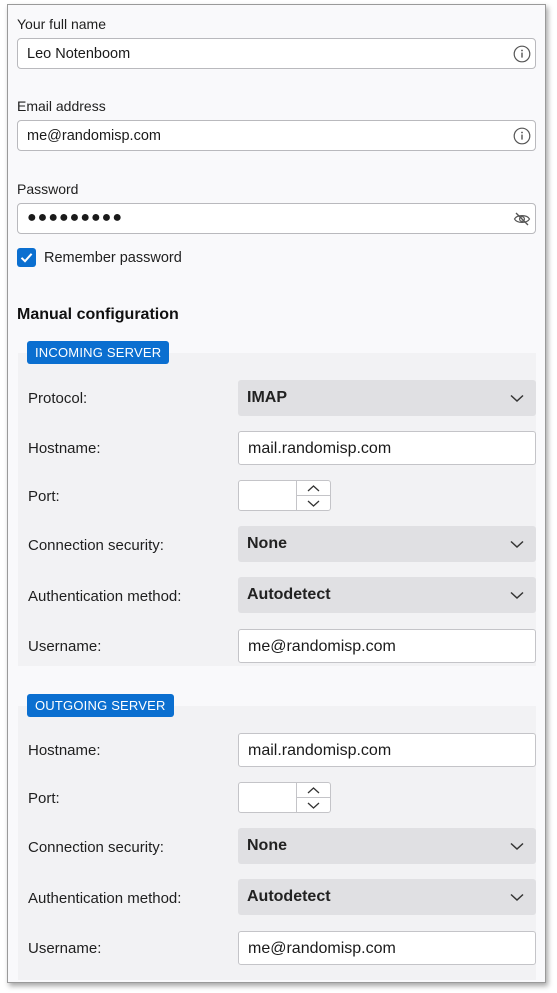  What do you see at coordinates (94, 136) in the screenshot?
I see `email-value: me@randomisp.com` at bounding box center [94, 136].